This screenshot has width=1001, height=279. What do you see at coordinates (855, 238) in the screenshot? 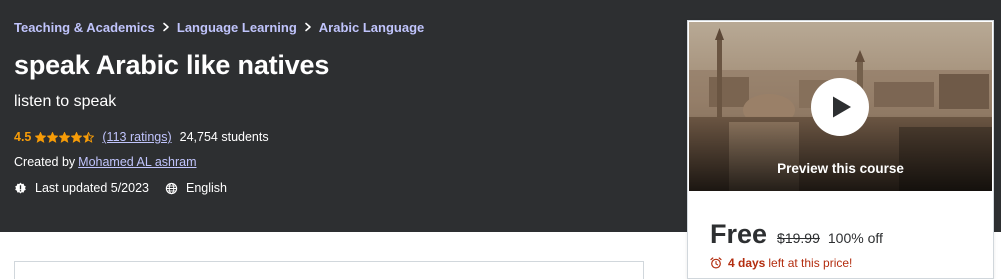
I see `discount-percent: 100% off` at bounding box center [855, 238].